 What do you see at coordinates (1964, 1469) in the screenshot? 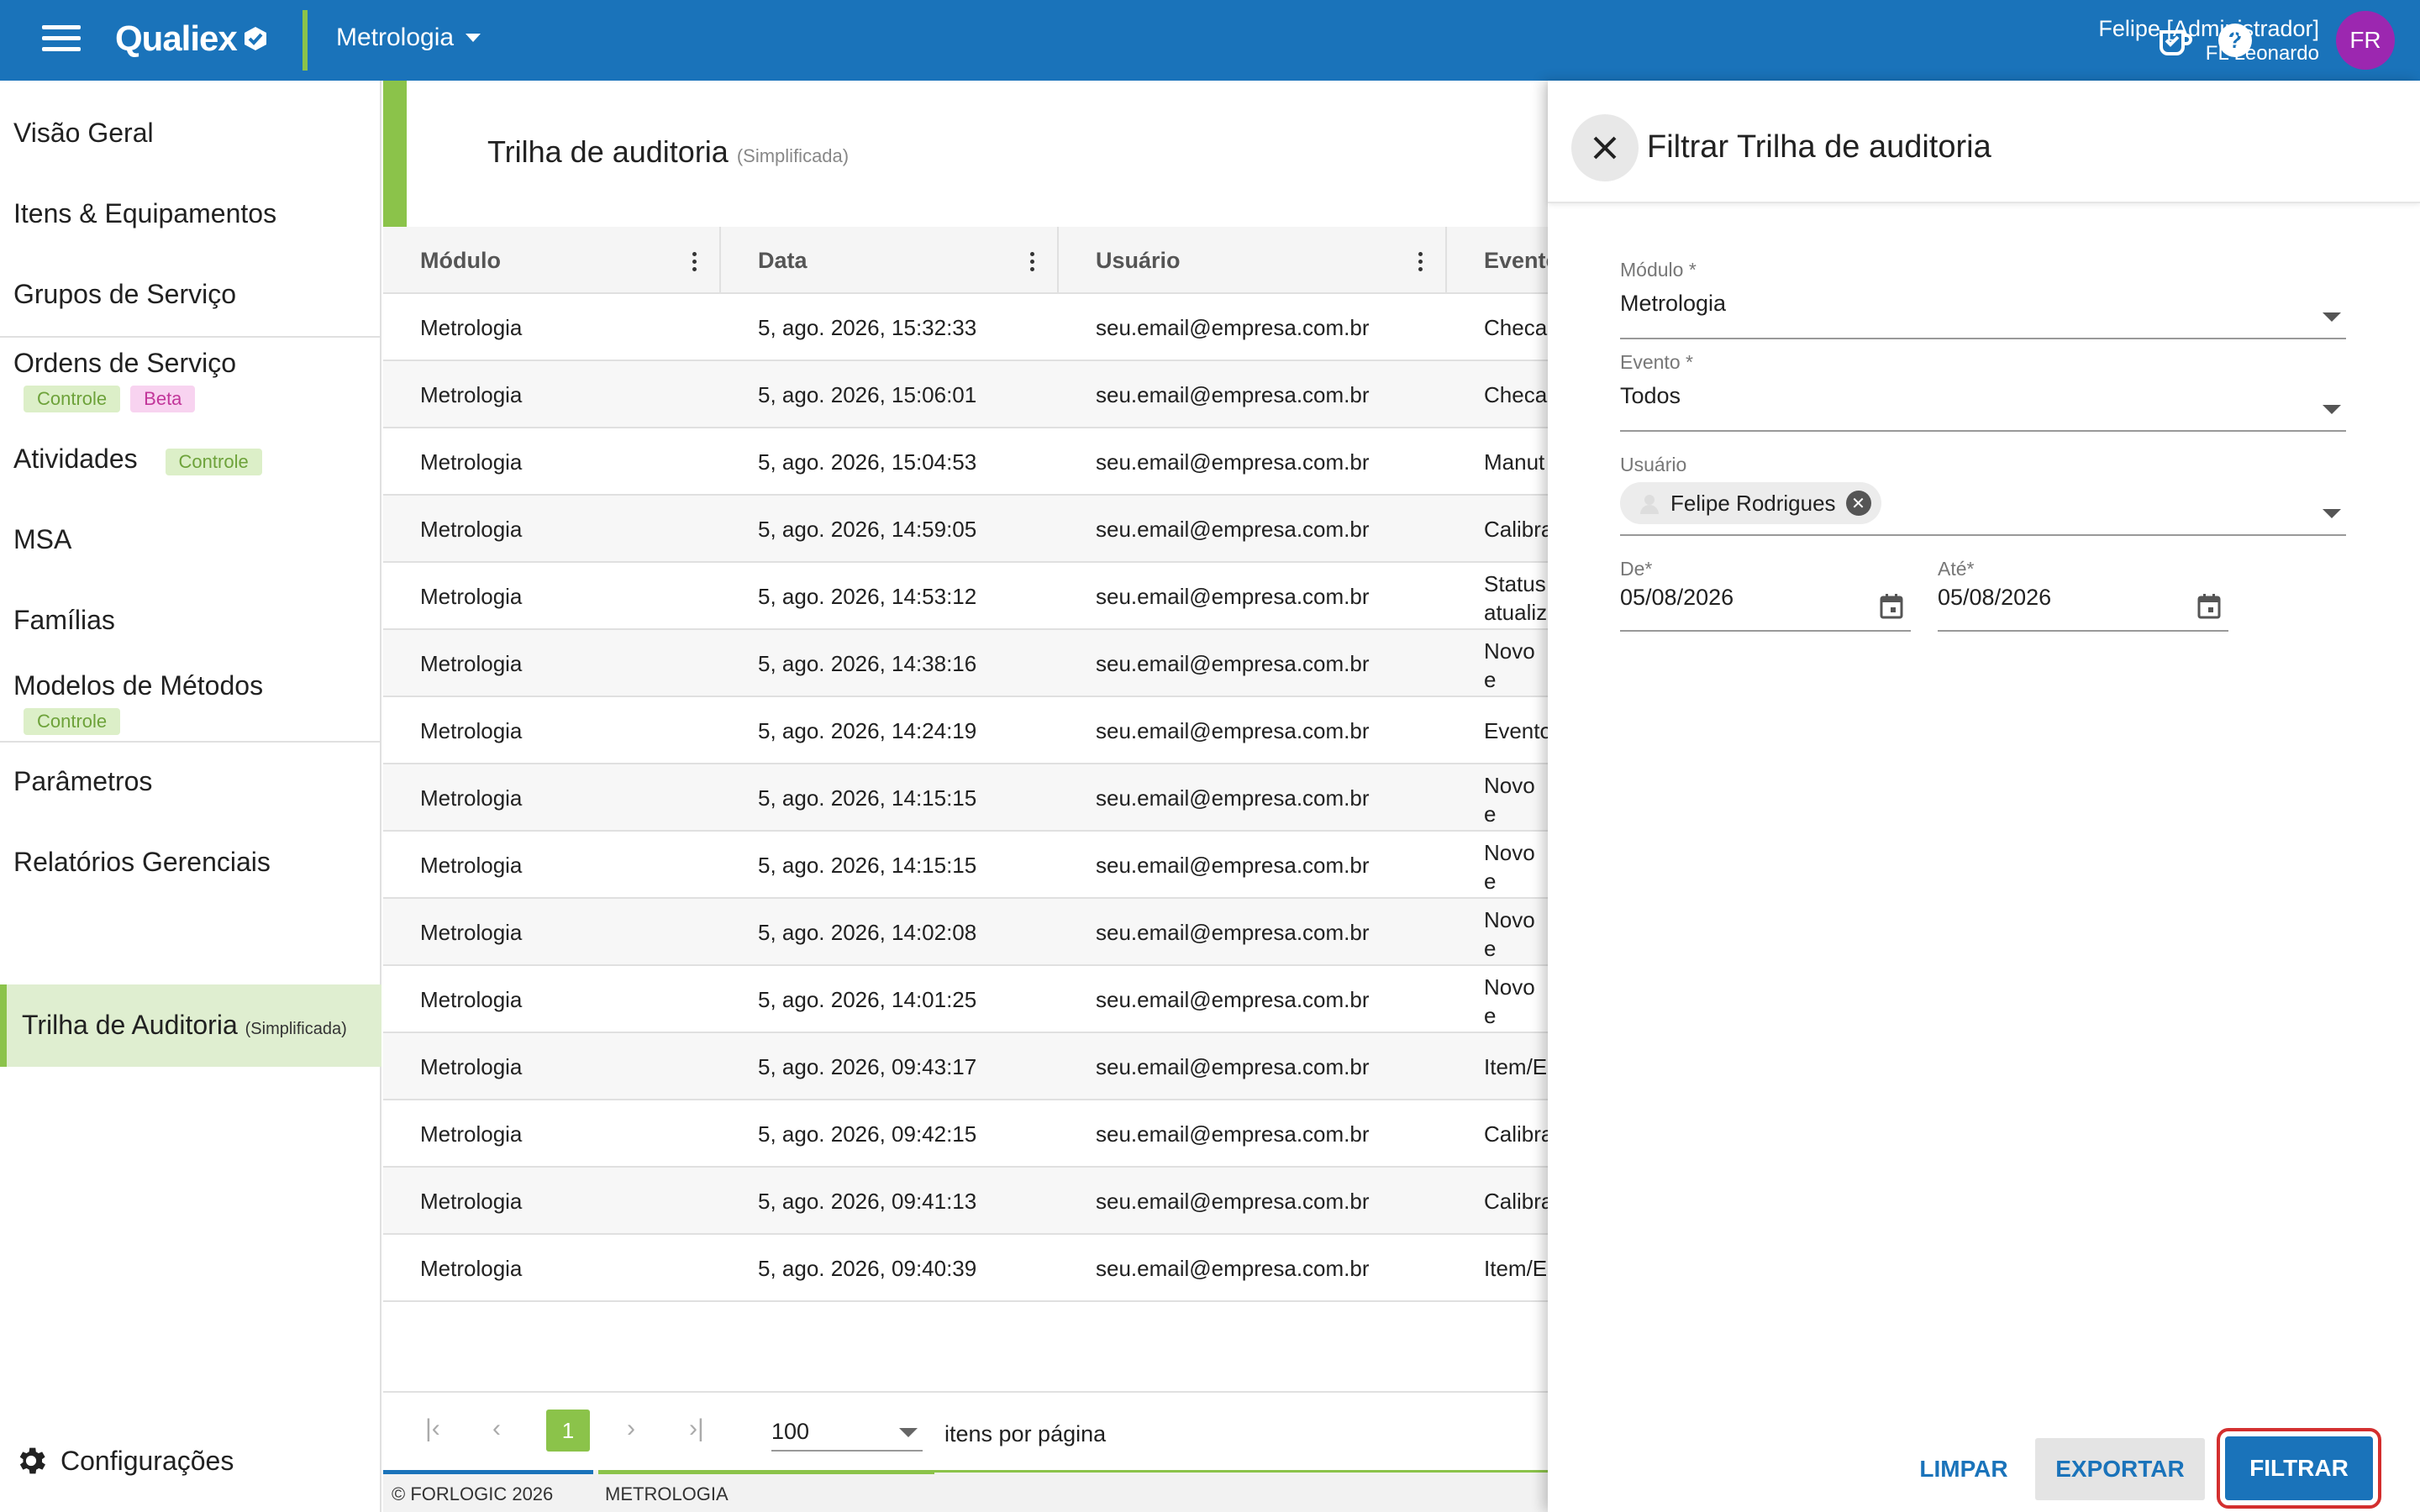
I see `limpar-button: LIMPAR` at bounding box center [1964, 1469].